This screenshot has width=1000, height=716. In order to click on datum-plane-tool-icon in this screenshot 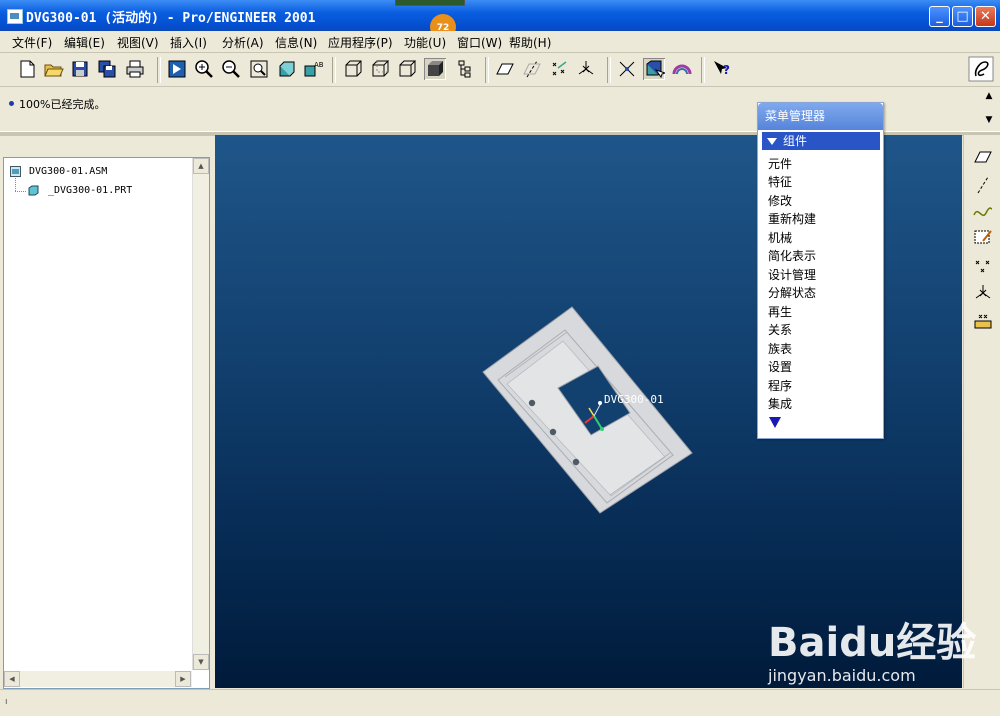, I will do `click(983, 157)`.